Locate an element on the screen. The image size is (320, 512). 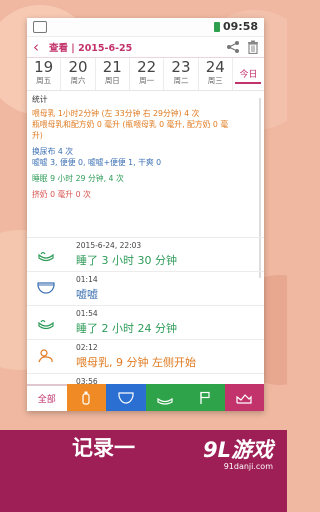
stats-diaper: 换尿布 4 次 is located at coordinates (53, 151).